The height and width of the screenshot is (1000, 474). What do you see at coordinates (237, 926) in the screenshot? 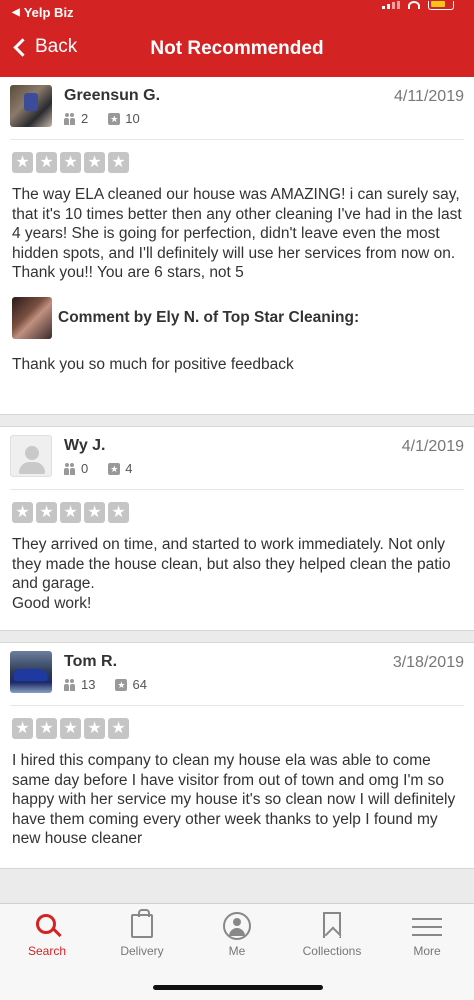
I see `user-icon` at bounding box center [237, 926].